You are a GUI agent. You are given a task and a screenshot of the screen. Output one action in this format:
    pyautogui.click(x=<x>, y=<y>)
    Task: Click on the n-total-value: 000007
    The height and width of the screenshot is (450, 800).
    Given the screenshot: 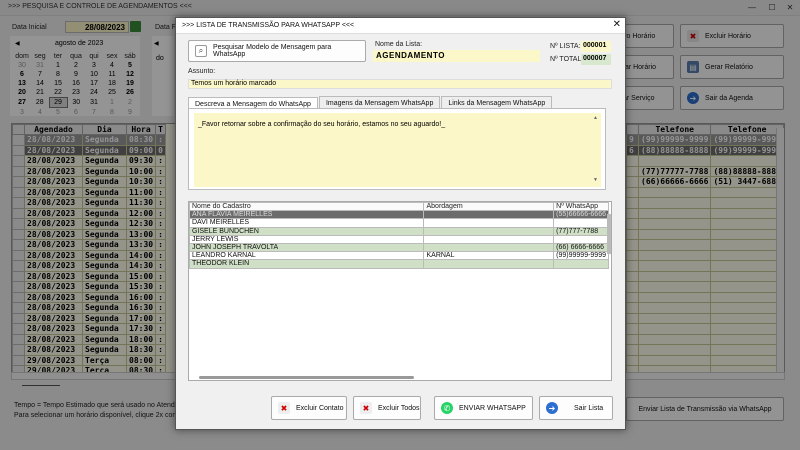 What is the action you would take?
    pyautogui.click(x=596, y=59)
    